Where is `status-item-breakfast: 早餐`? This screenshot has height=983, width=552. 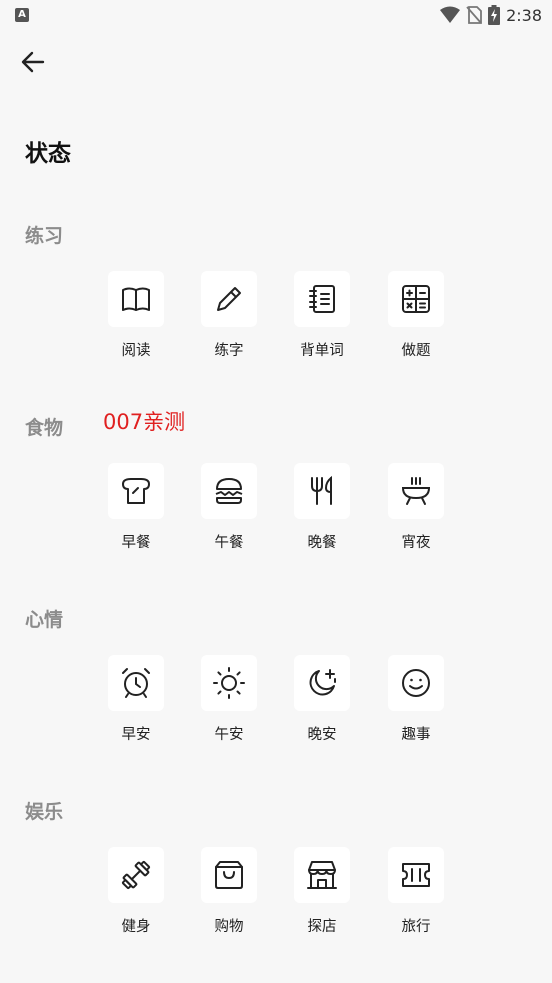 status-item-breakfast: 早餐 is located at coordinates (136, 507).